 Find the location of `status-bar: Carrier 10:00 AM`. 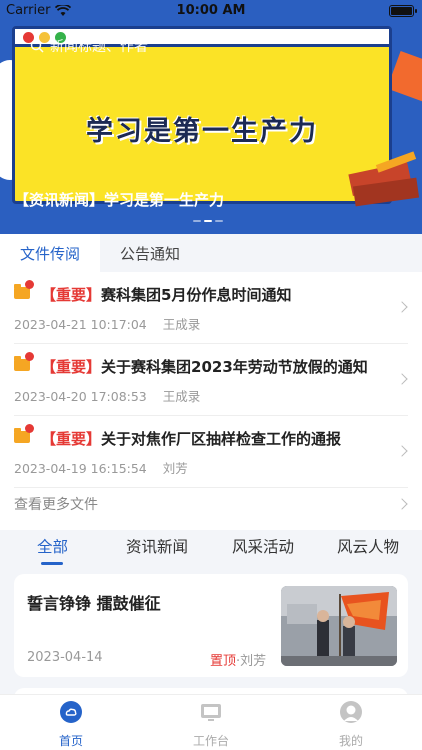

status-bar: Carrier 10:00 AM is located at coordinates (211, 11).